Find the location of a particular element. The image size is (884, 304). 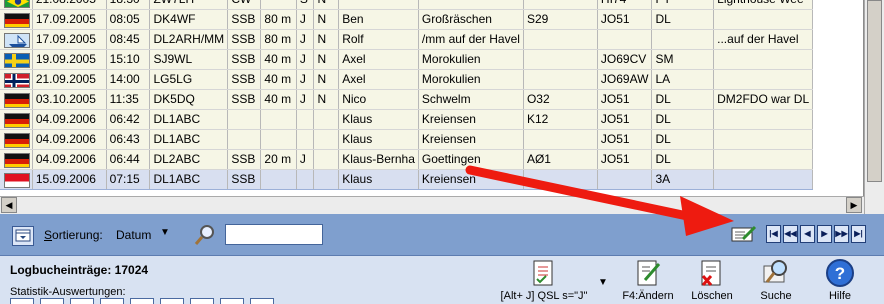

cell-name: Rolf is located at coordinates (378, 39).